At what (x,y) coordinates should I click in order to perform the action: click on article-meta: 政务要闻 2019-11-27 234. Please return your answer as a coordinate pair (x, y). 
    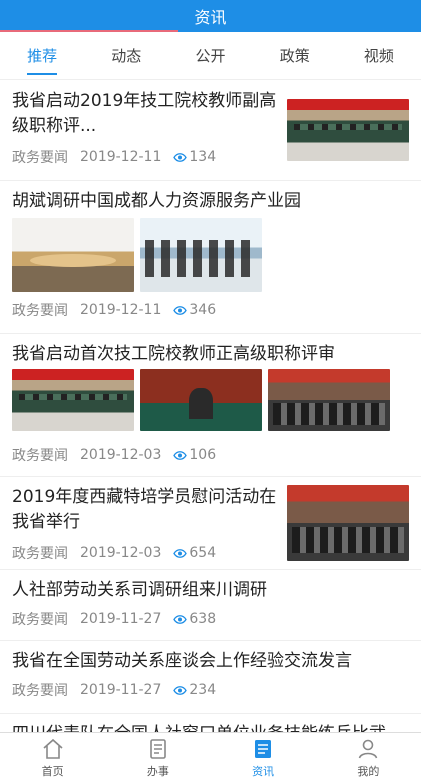
    Looking at the image, I should click on (210, 690).